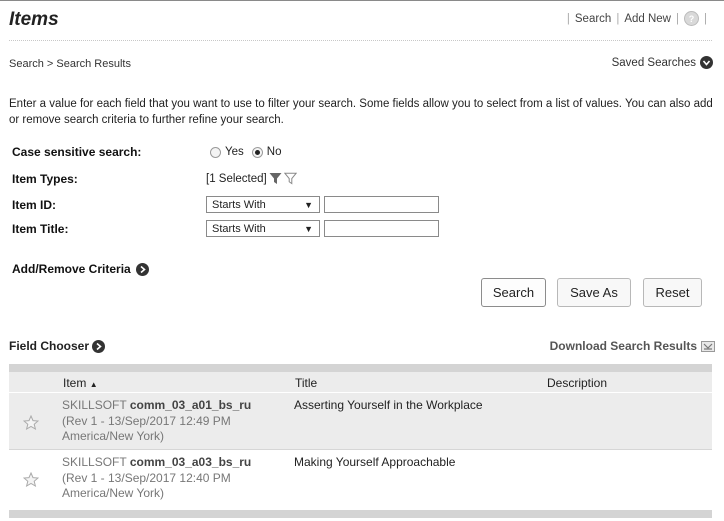  I want to click on top-links: | Search | Add New | ? |, so click(637, 18).